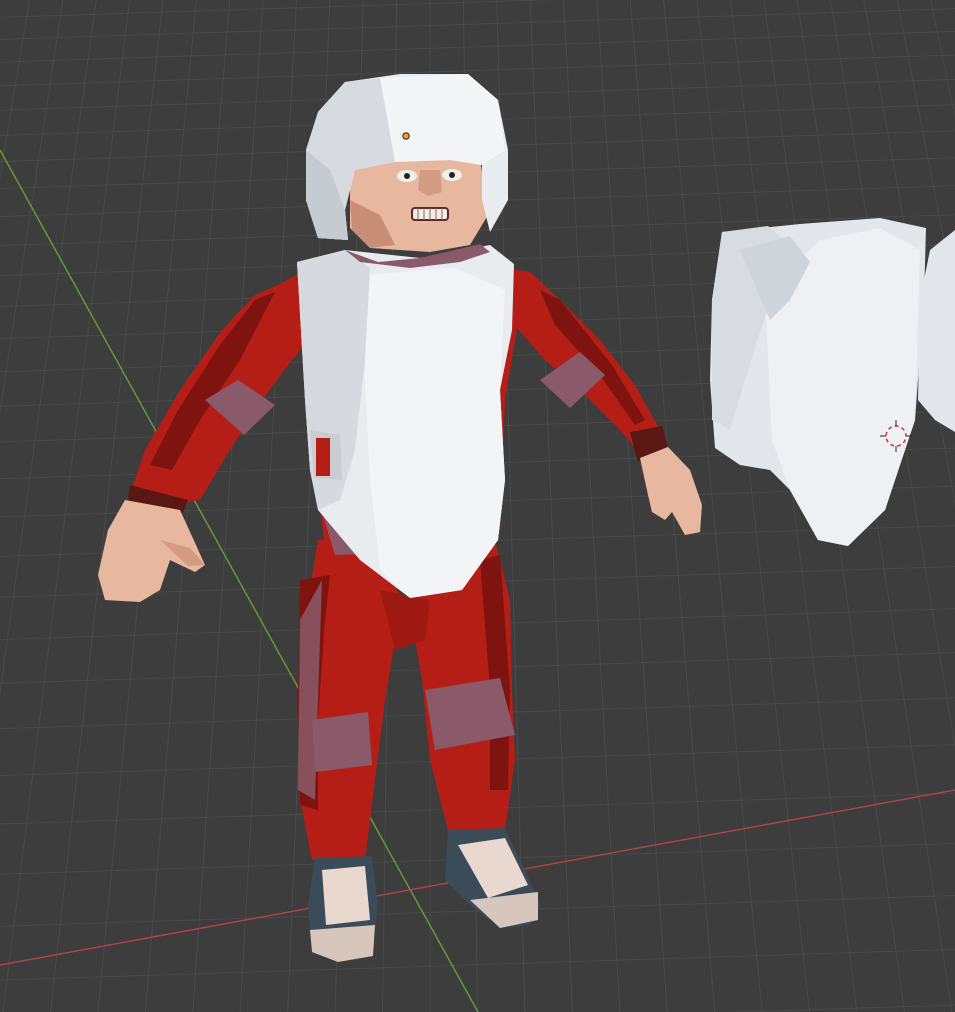 Image resolution: width=955 pixels, height=1012 pixels. What do you see at coordinates (419, 205) in the screenshot?
I see `character-head` at bounding box center [419, 205].